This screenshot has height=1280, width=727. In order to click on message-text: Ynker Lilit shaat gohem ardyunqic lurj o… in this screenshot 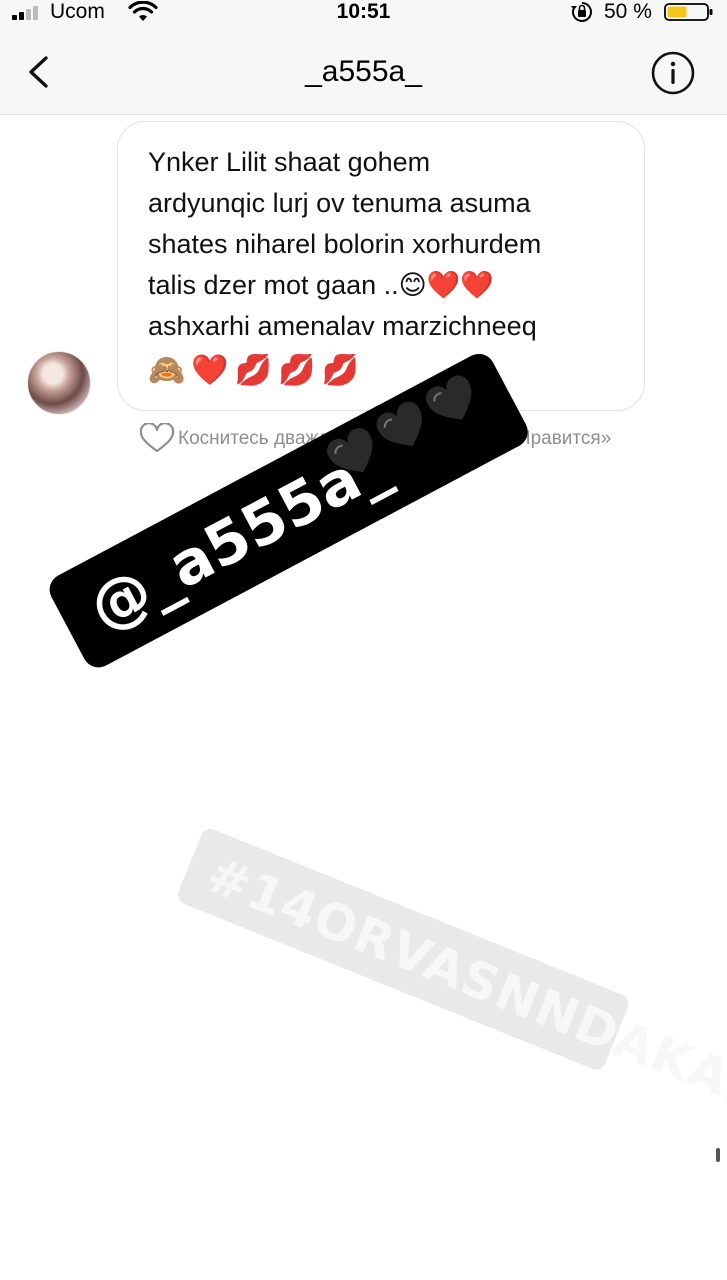, I will do `click(345, 244)`.